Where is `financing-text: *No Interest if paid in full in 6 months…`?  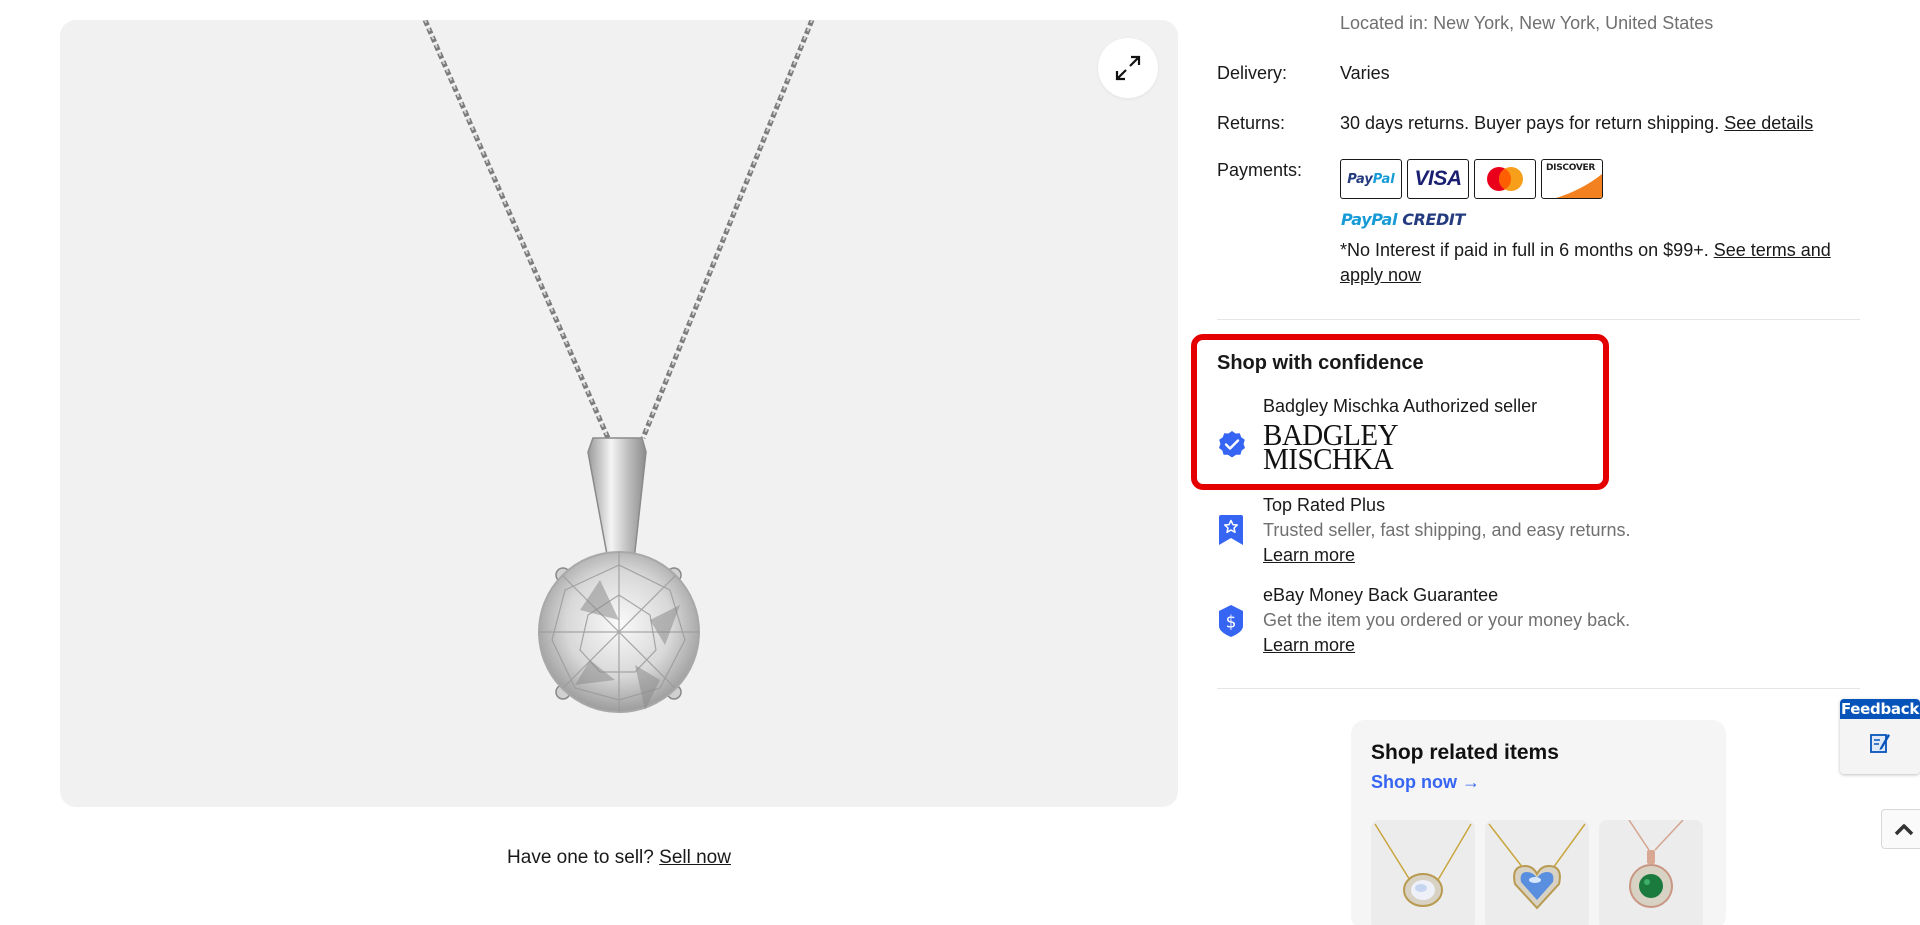 financing-text: *No Interest if paid in full in 6 months… is located at coordinates (1524, 250).